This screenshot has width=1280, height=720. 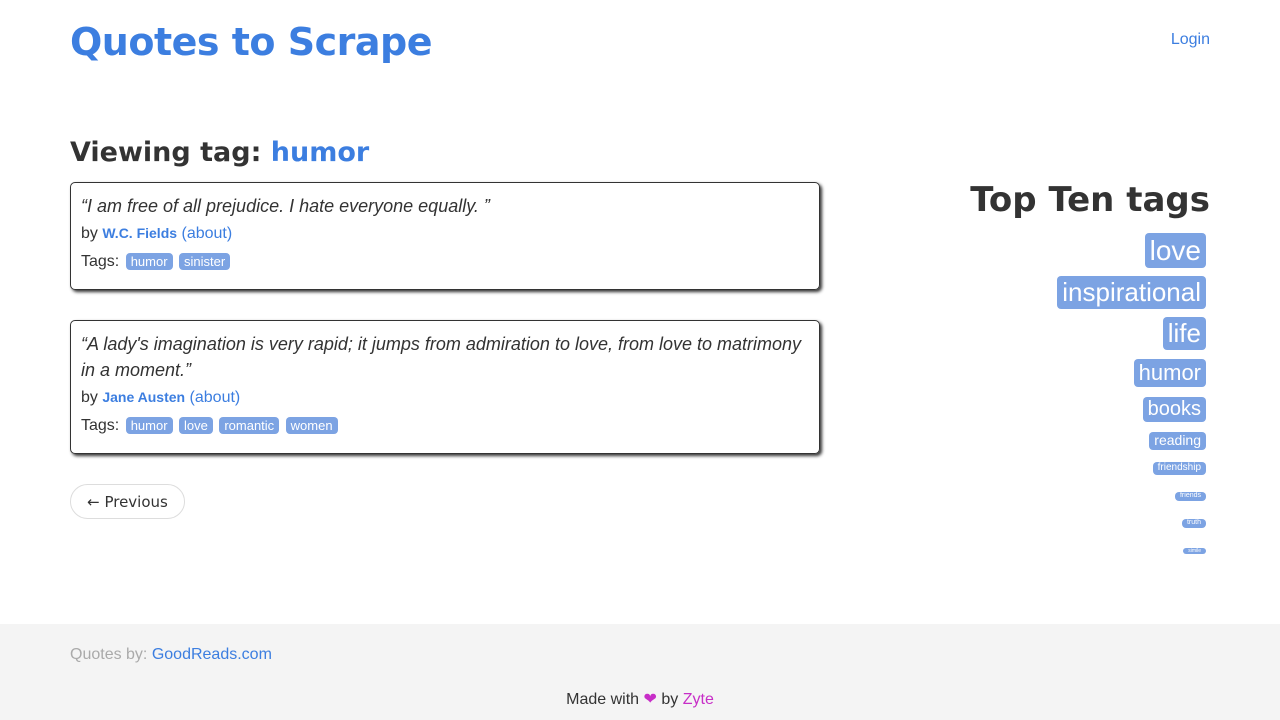 I want to click on viewing-tag-heading: Viewing tag: humor, so click(x=219, y=152).